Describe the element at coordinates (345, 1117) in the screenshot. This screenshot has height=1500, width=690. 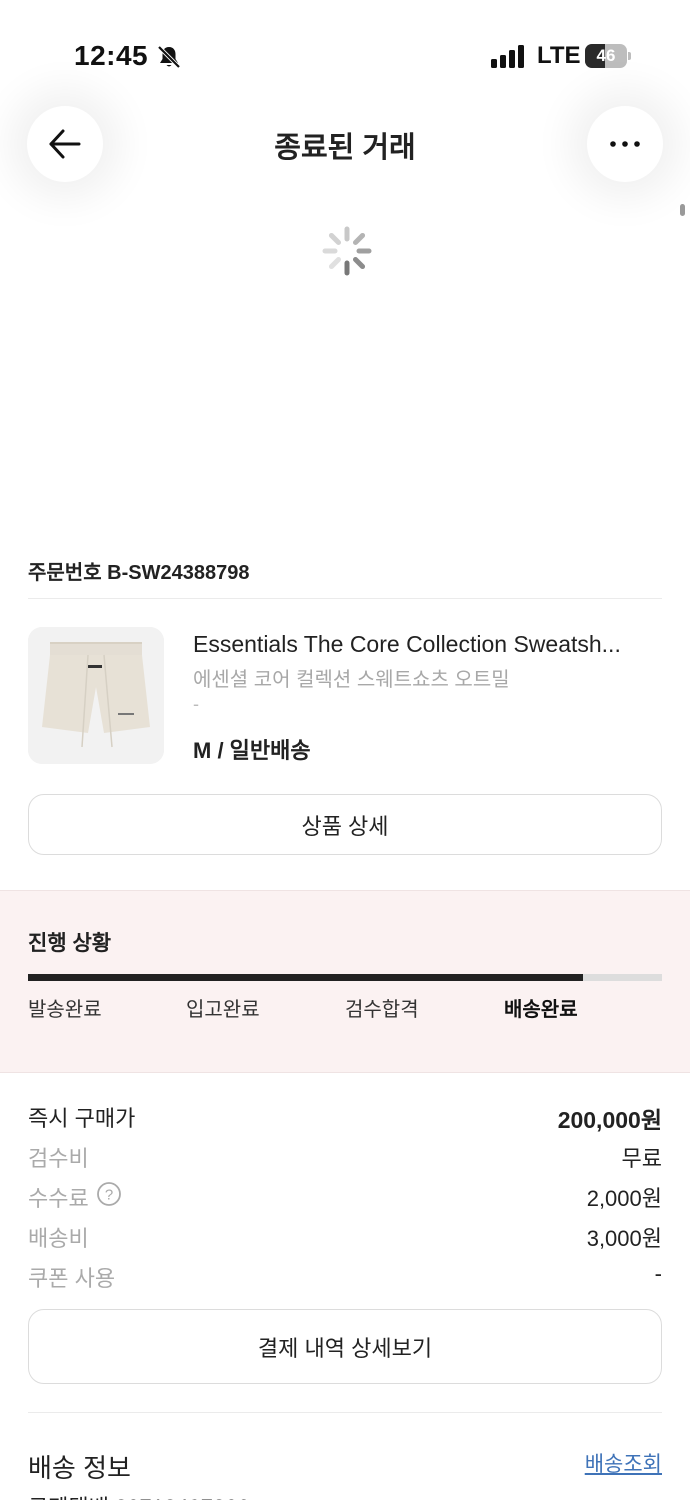
I see `price-row-buy-now: 즉시 구매가 200,000원` at that location.